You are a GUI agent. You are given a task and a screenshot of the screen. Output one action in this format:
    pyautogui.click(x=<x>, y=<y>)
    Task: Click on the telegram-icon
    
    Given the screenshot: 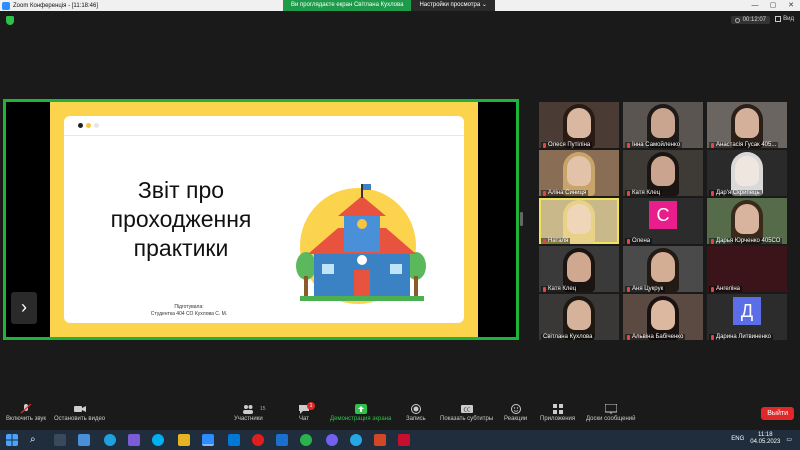 What is the action you would take?
    pyautogui.click(x=356, y=440)
    